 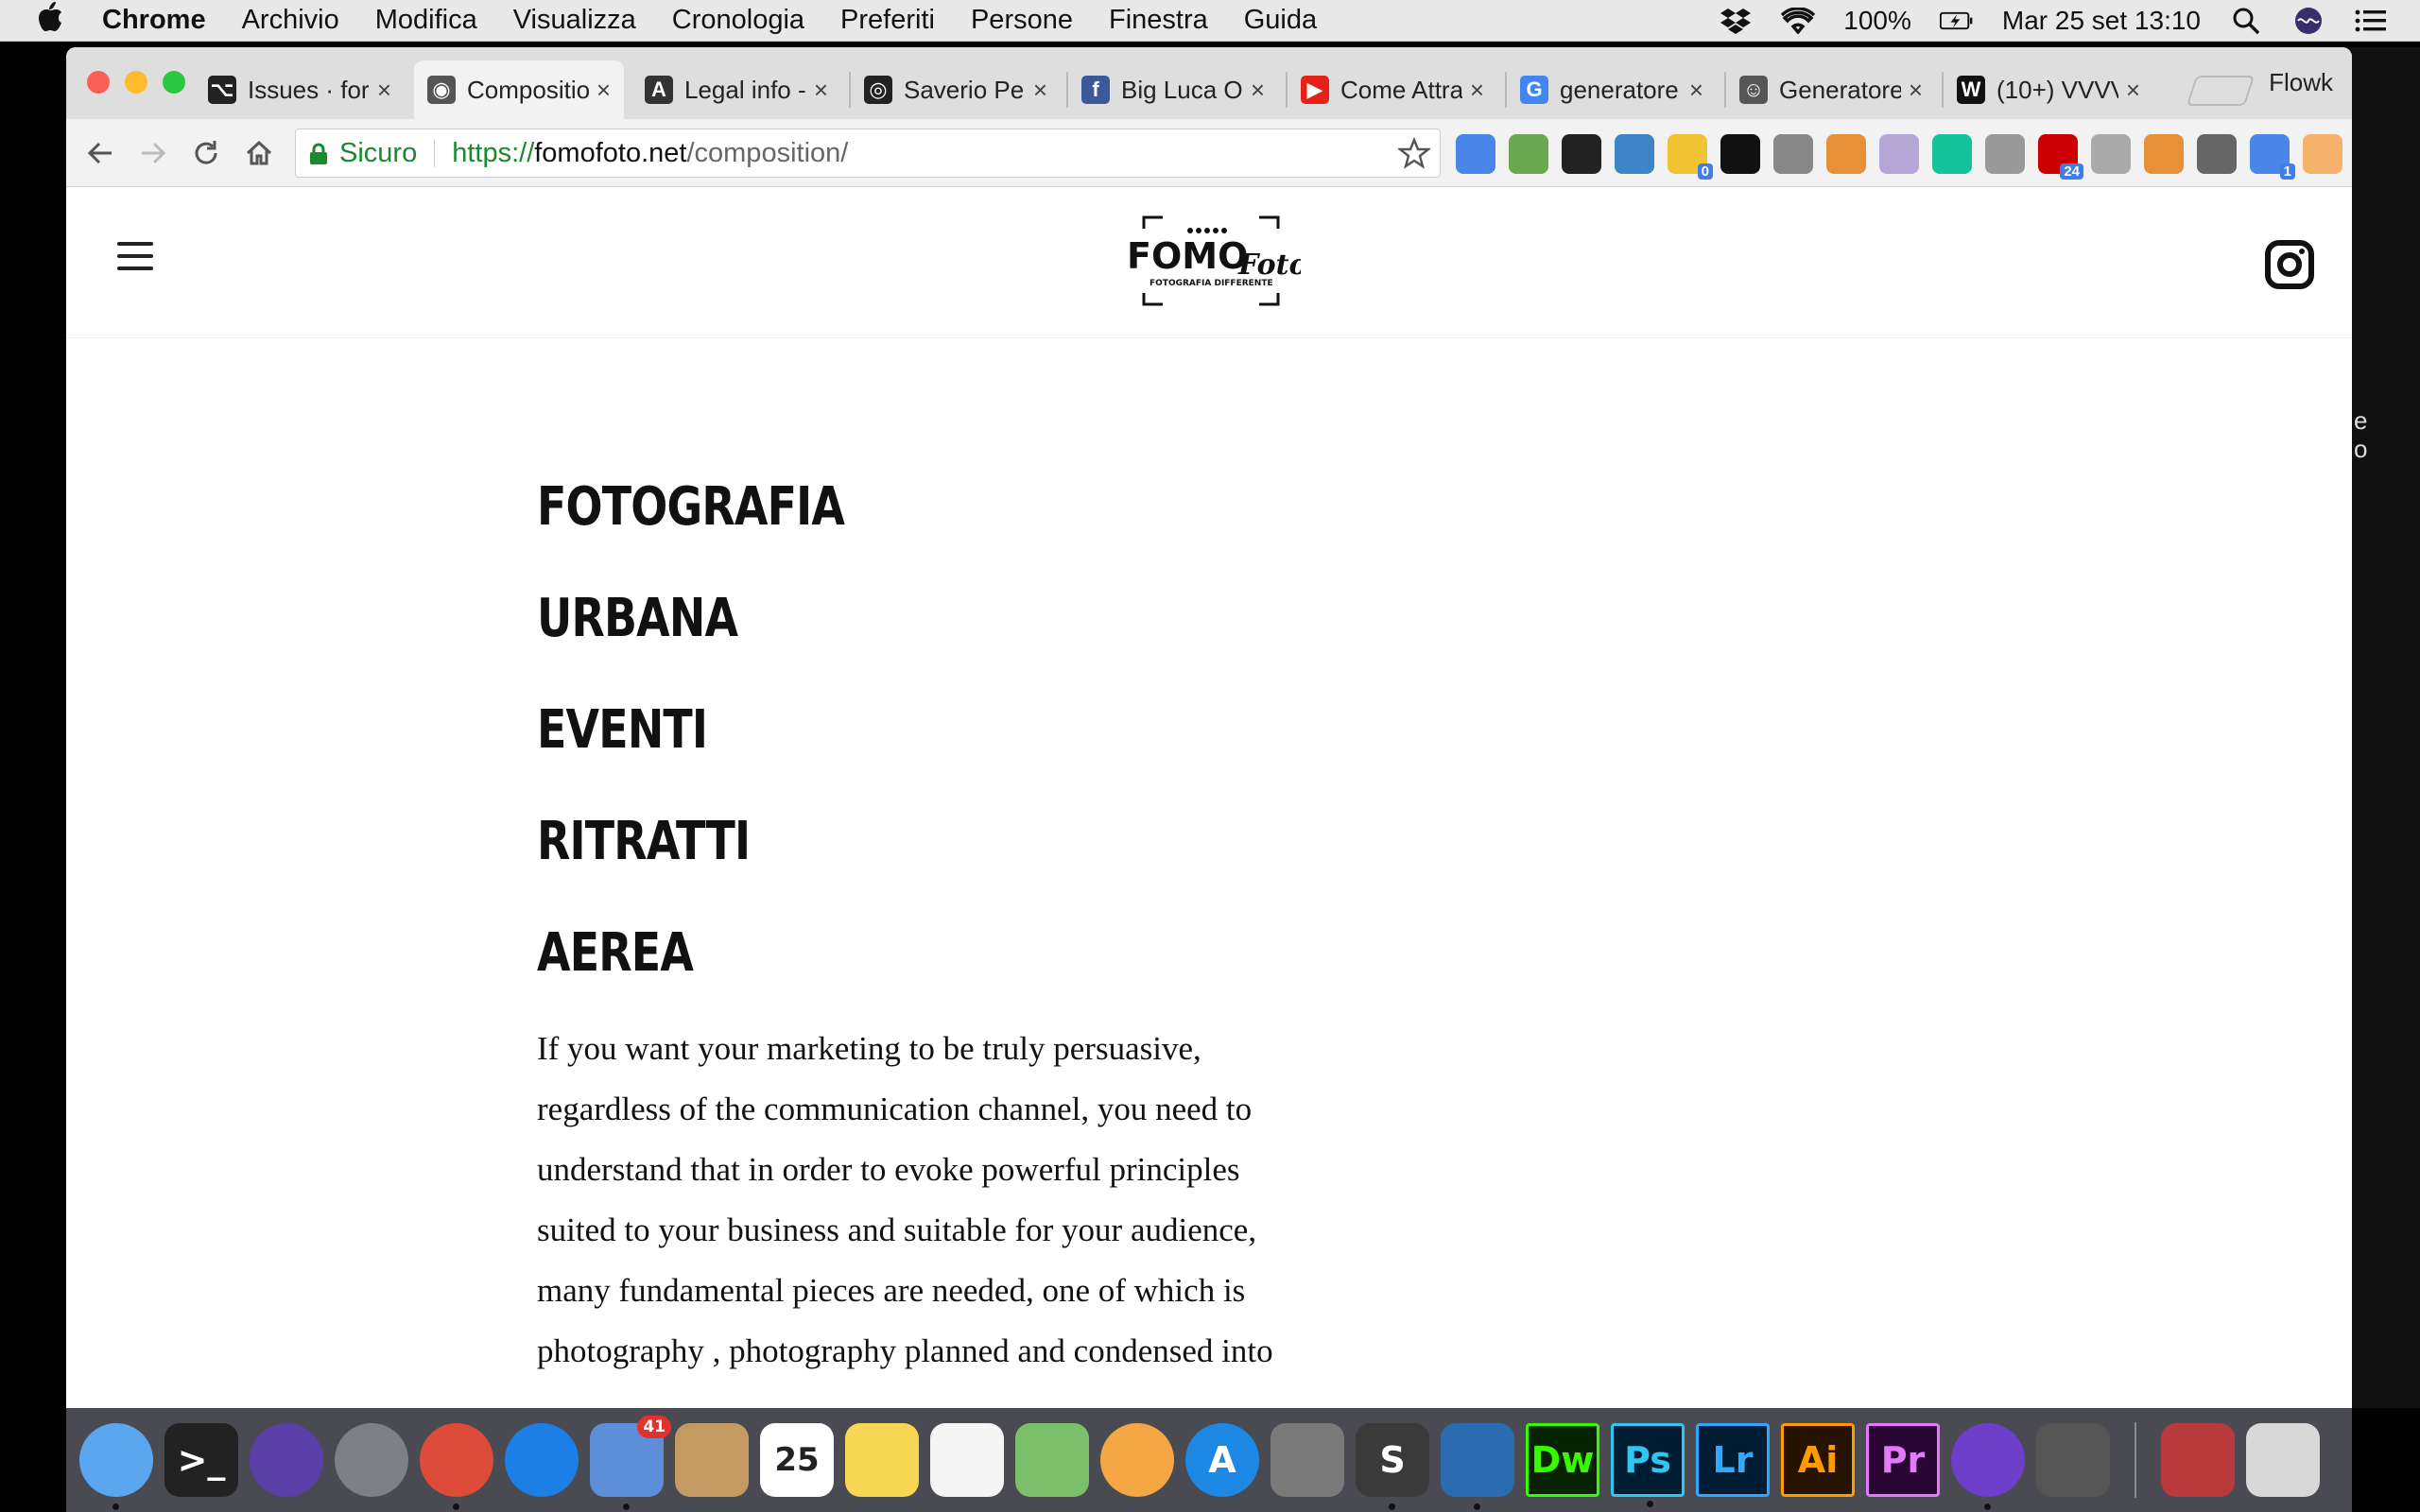 What do you see at coordinates (1952, 154) in the screenshot?
I see `grammarly-icon` at bounding box center [1952, 154].